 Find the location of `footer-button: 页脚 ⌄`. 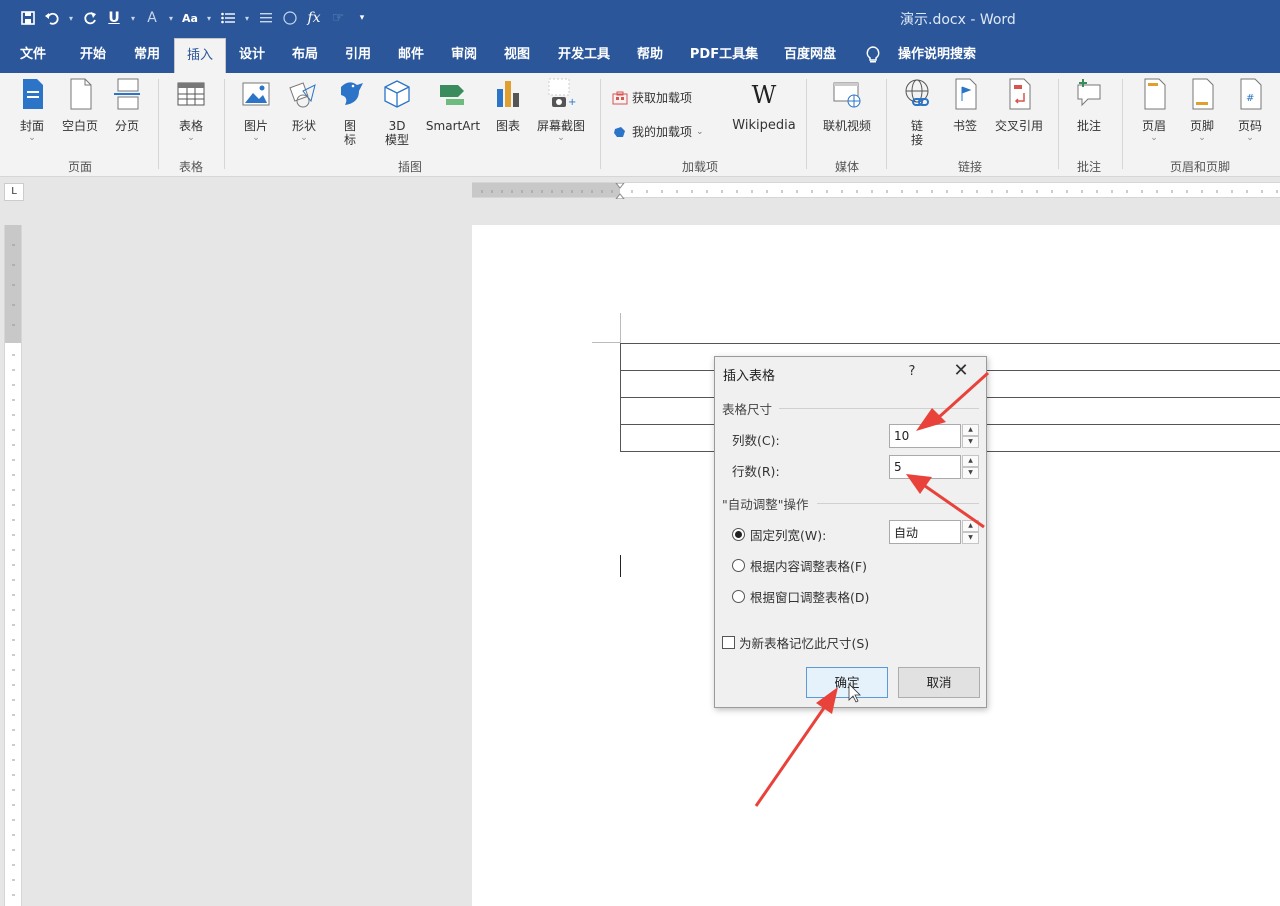

footer-button: 页脚 ⌄ is located at coordinates (1202, 110).